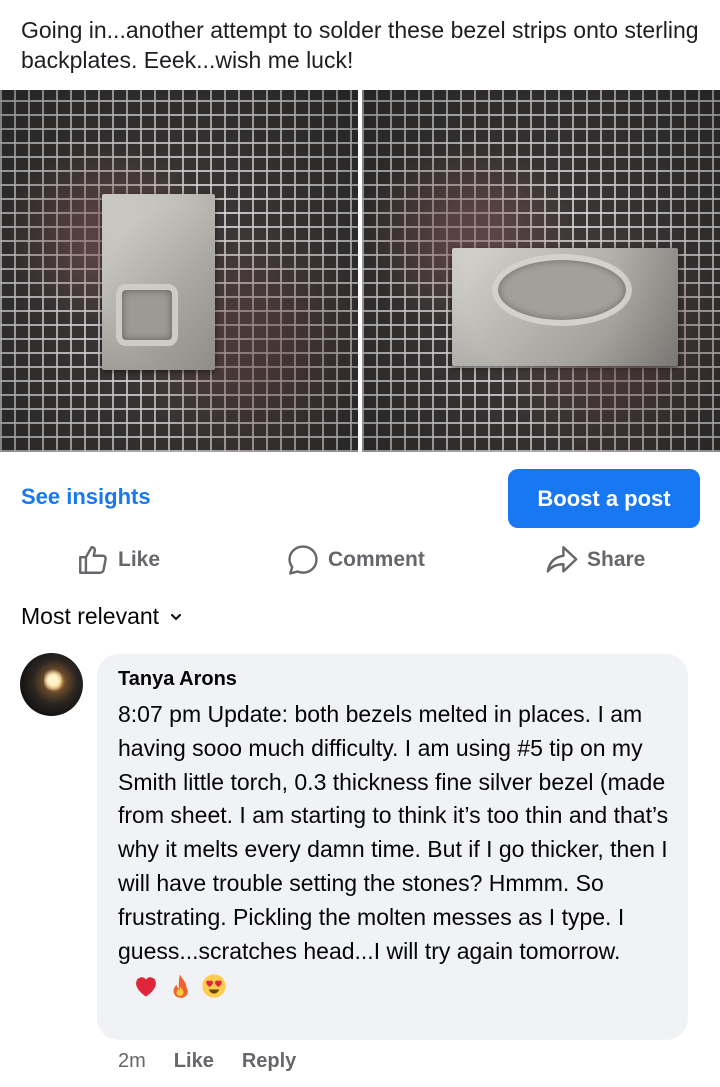 The height and width of the screenshot is (1087, 720). What do you see at coordinates (177, 679) in the screenshot?
I see `comment-author: Tanya Arons` at bounding box center [177, 679].